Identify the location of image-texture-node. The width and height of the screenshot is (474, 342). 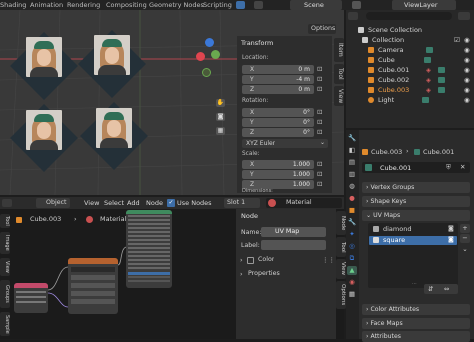
(93, 286).